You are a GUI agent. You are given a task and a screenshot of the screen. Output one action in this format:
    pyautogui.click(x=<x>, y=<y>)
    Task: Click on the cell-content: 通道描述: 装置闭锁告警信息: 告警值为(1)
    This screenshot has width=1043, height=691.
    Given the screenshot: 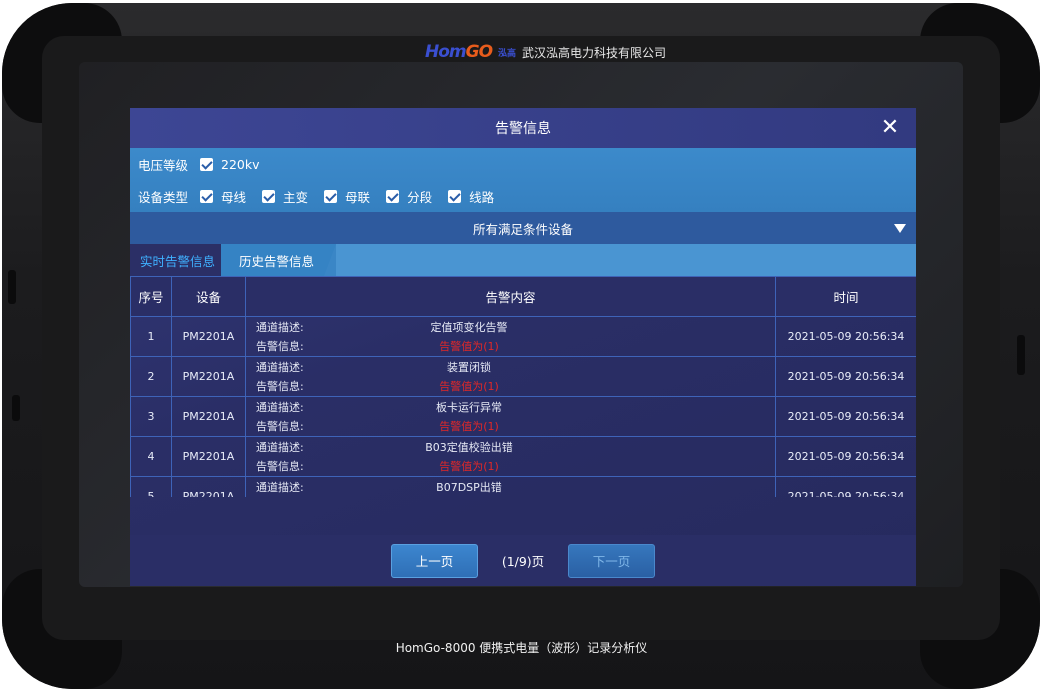 What is the action you would take?
    pyautogui.click(x=510, y=376)
    